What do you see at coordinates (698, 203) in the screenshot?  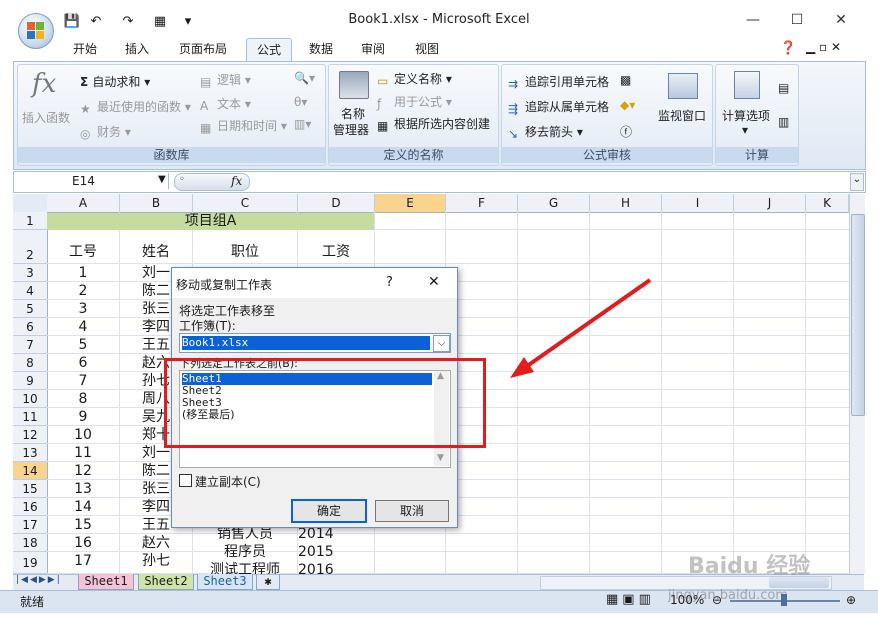 I see `column-header-I: I` at bounding box center [698, 203].